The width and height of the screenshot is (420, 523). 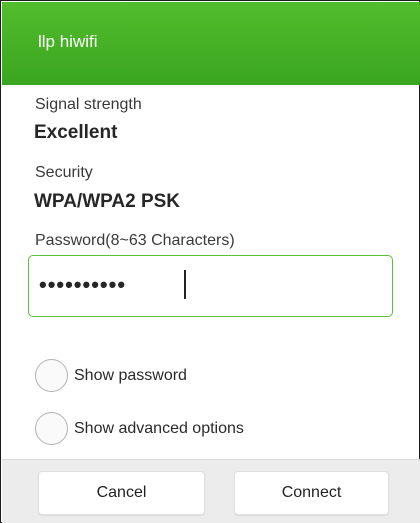 I want to click on password-label: Password(8~63 Characters), so click(x=135, y=240).